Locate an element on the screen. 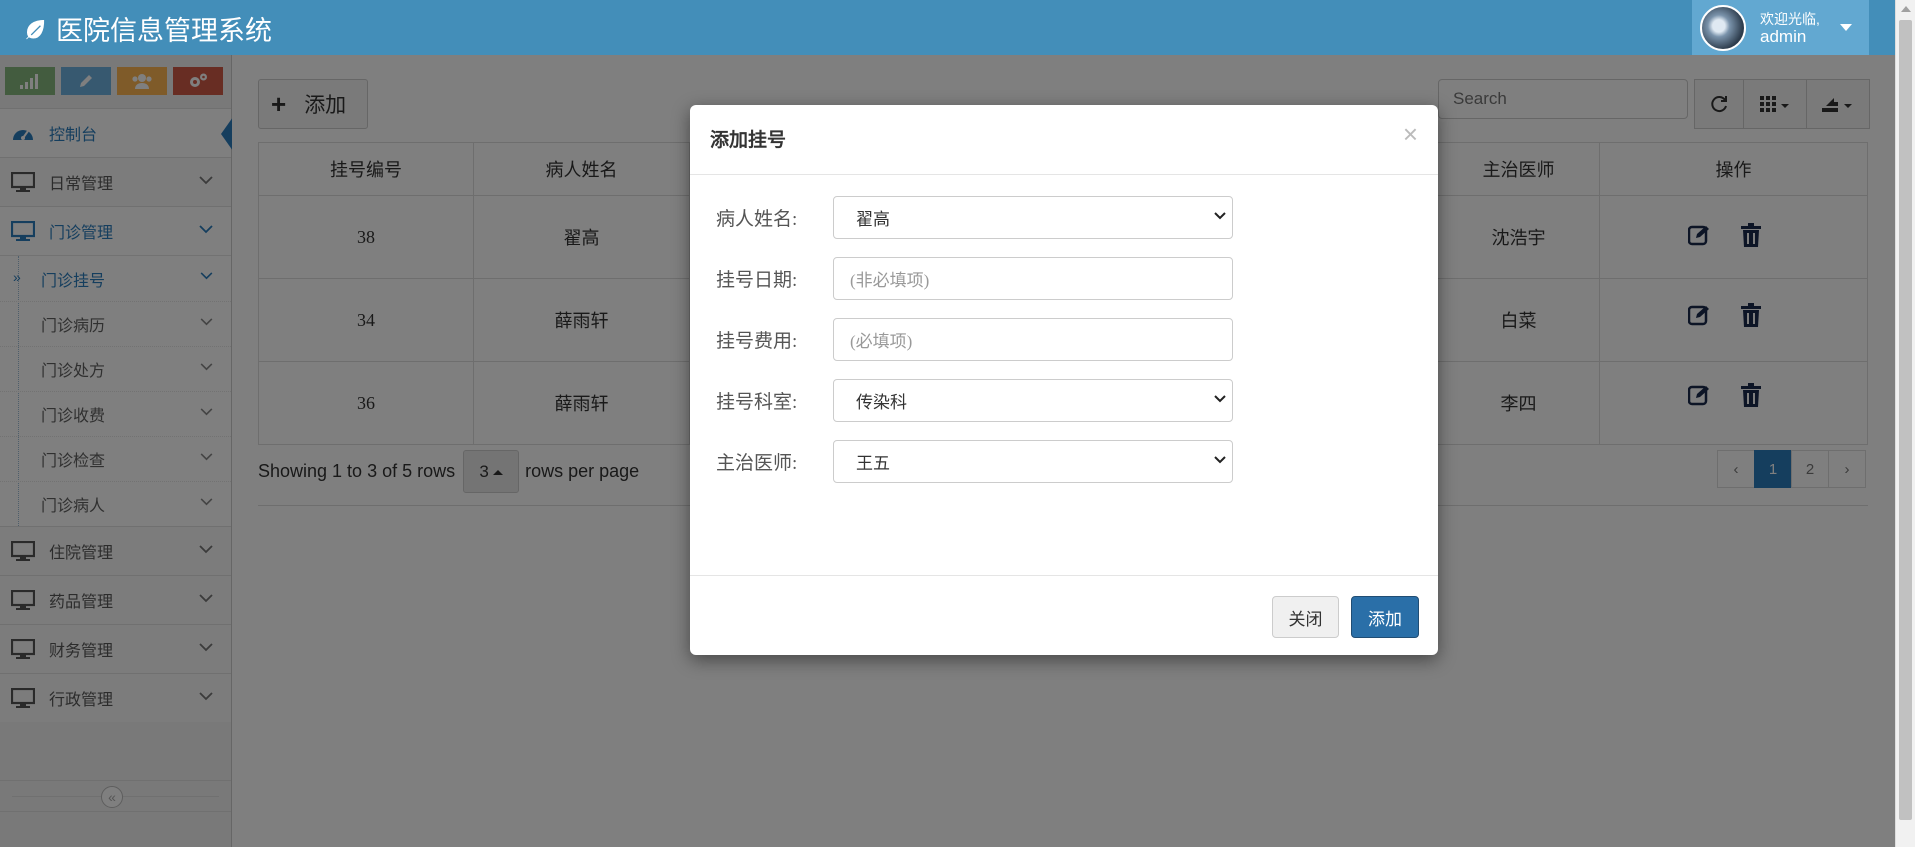  modal-header: 添加挂号 × is located at coordinates (1064, 140).